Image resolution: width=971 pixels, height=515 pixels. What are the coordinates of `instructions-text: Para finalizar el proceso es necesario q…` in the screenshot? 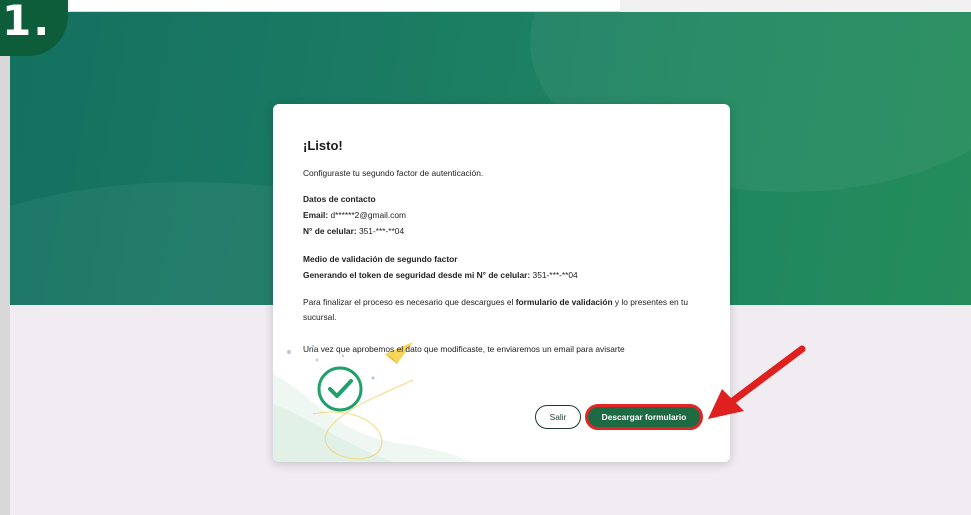 It's located at (495, 309).